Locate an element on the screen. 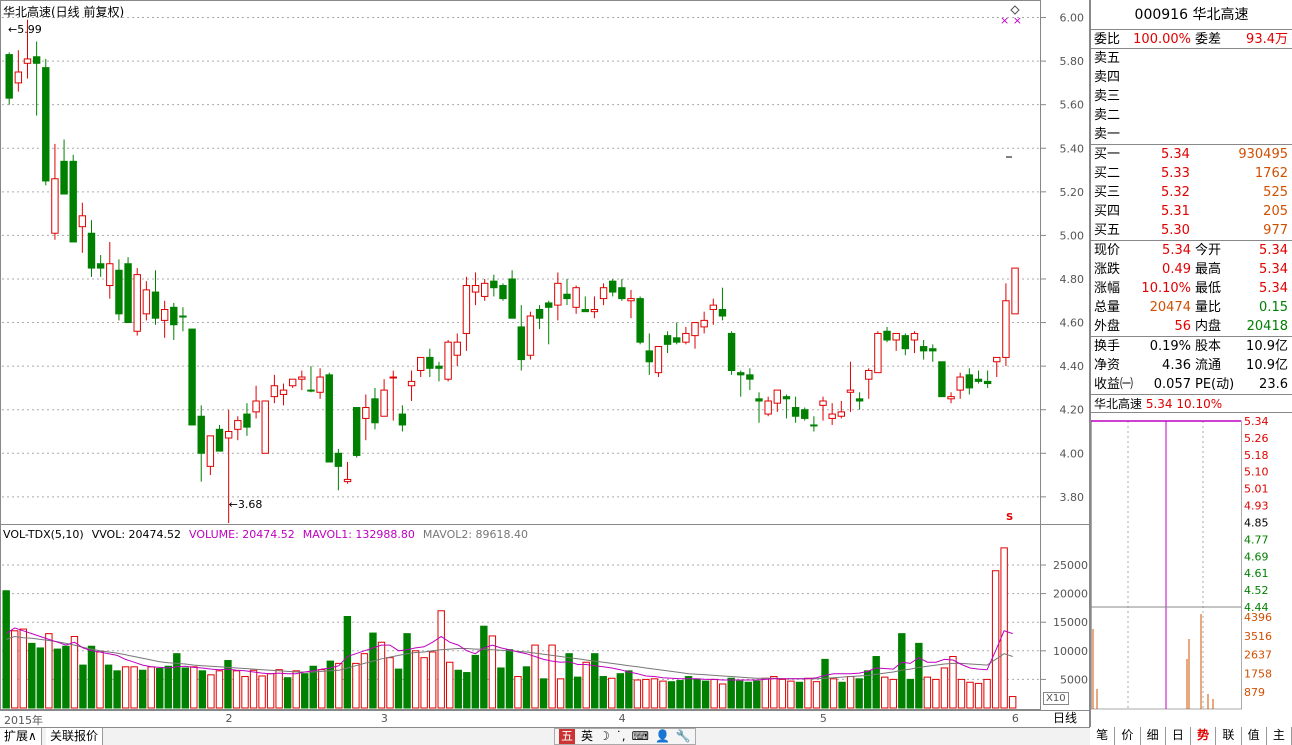  ask-row: 卖四 is located at coordinates (1191, 77).